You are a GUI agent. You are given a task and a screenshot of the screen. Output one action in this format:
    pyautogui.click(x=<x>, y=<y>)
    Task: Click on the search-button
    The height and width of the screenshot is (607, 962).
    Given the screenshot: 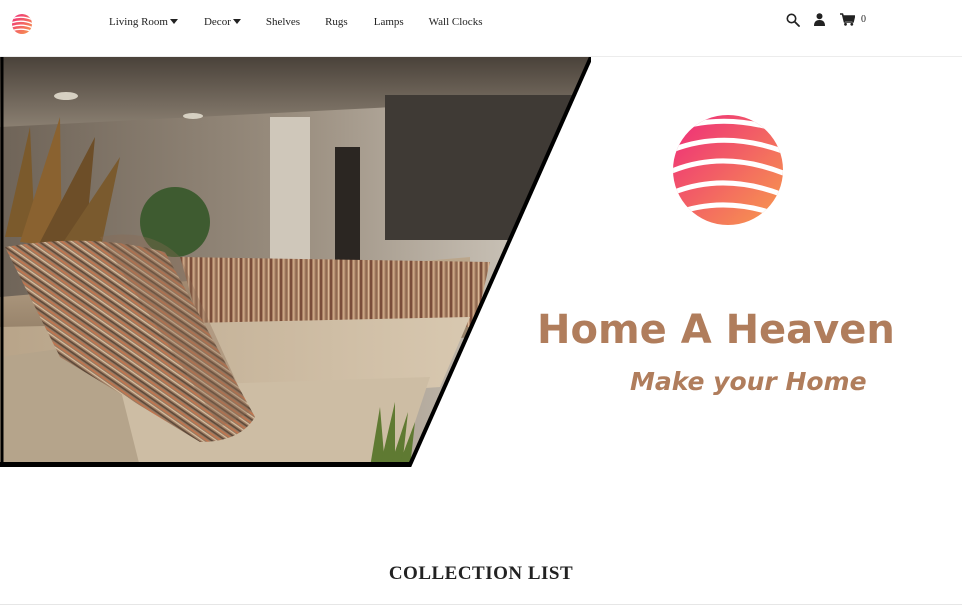 What is the action you would take?
    pyautogui.click(x=792, y=19)
    